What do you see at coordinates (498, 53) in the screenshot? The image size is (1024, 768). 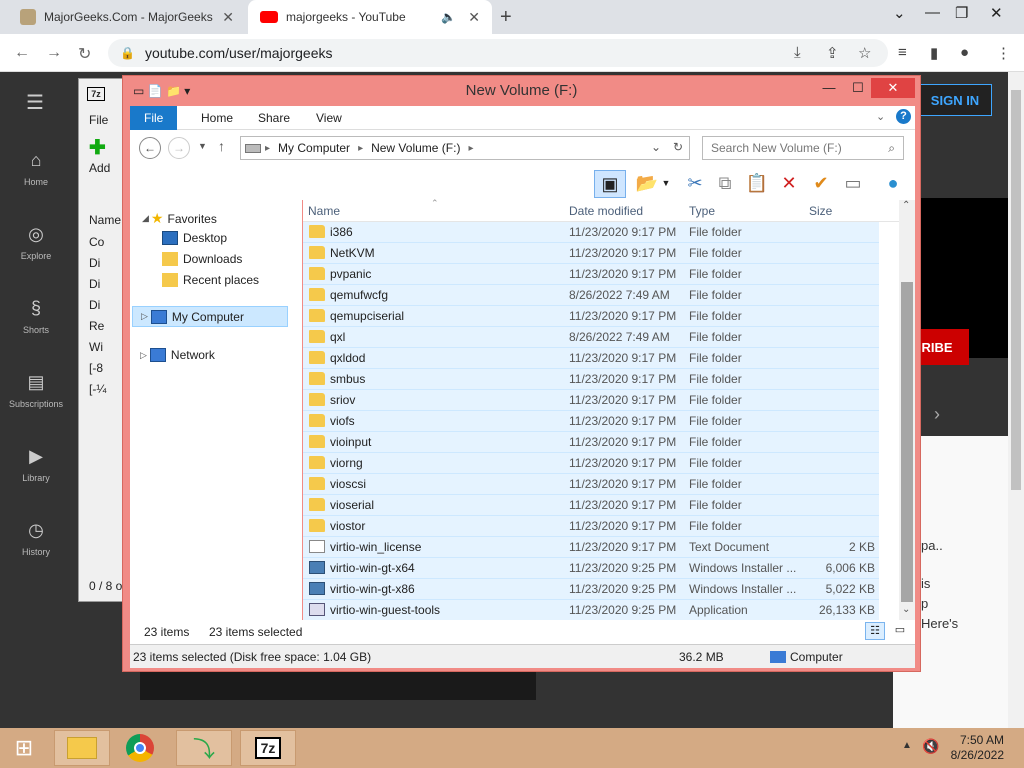 I see `address-bar: 🔒 youtube.com/user/majorgeeks` at bounding box center [498, 53].